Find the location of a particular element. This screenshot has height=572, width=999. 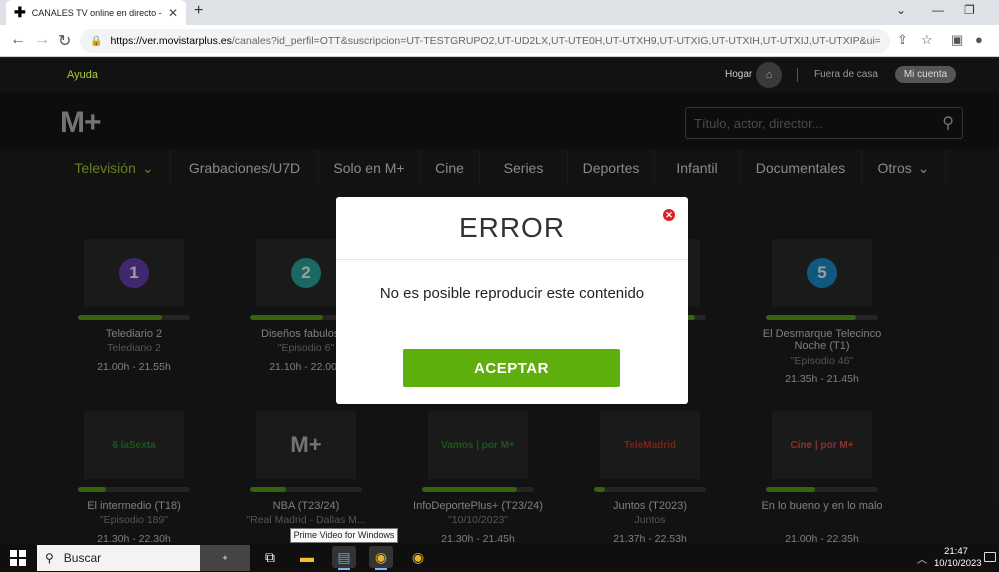

divider is located at coordinates (797, 75).